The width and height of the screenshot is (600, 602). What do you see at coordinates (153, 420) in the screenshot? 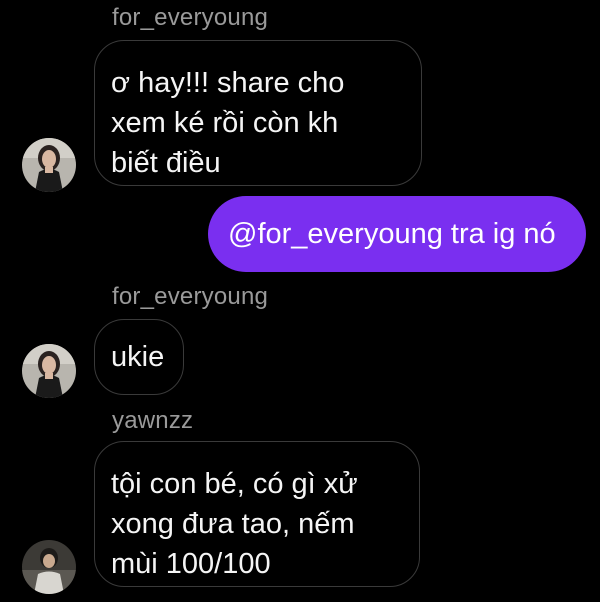
I see `sender-name: yawnzz` at bounding box center [153, 420].